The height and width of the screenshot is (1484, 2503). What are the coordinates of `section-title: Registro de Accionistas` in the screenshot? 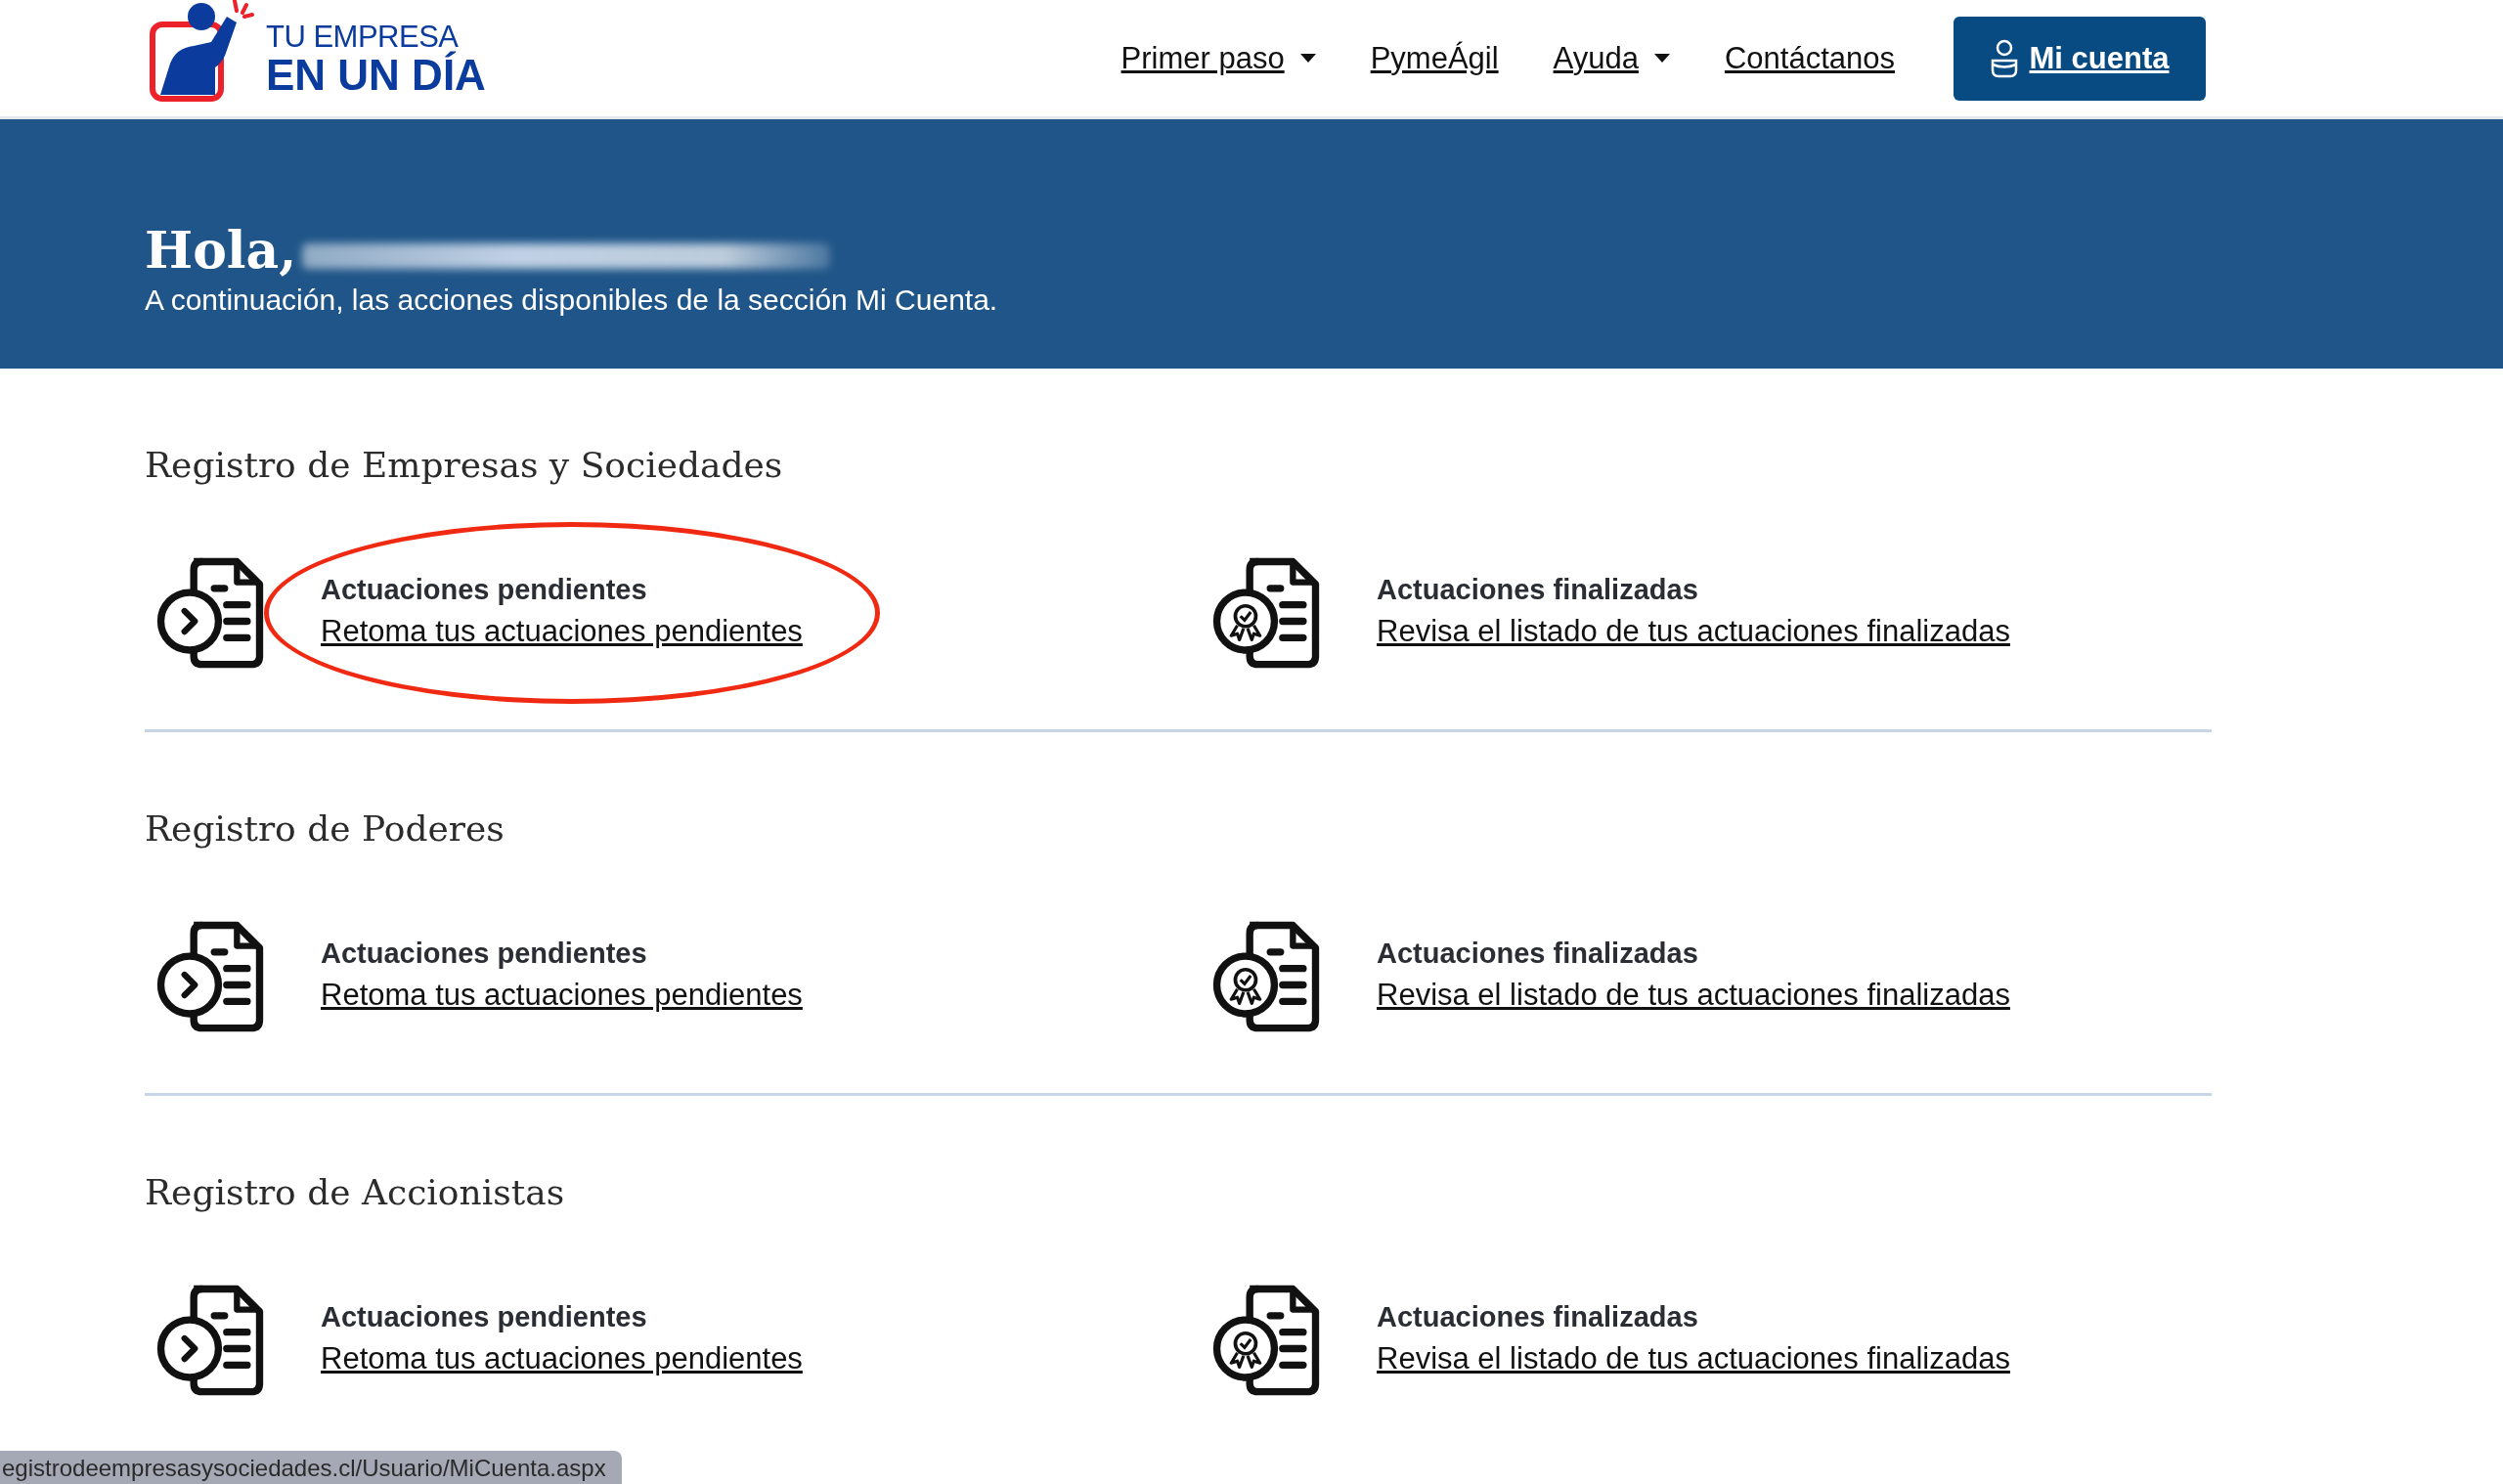 It's located at (355, 1192).